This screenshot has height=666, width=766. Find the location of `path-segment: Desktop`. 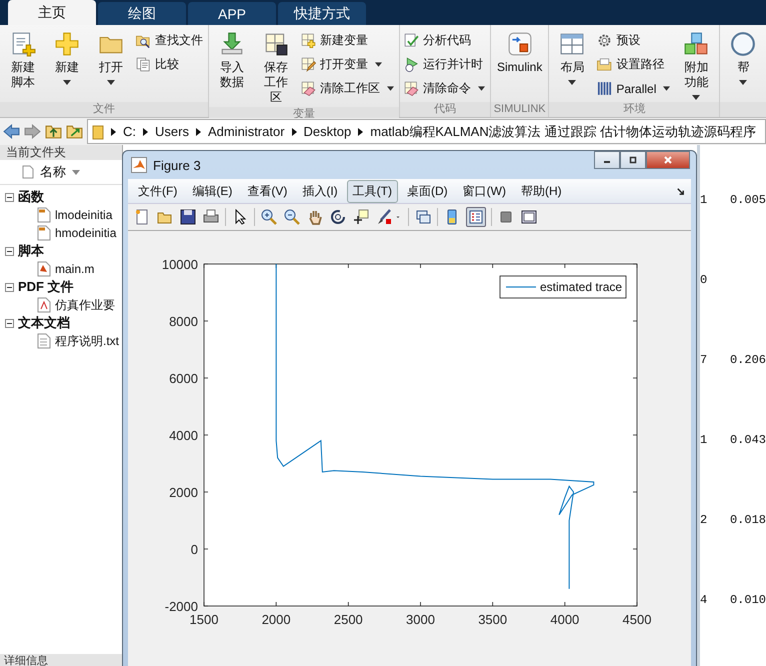

path-segment: Desktop is located at coordinates (328, 131).